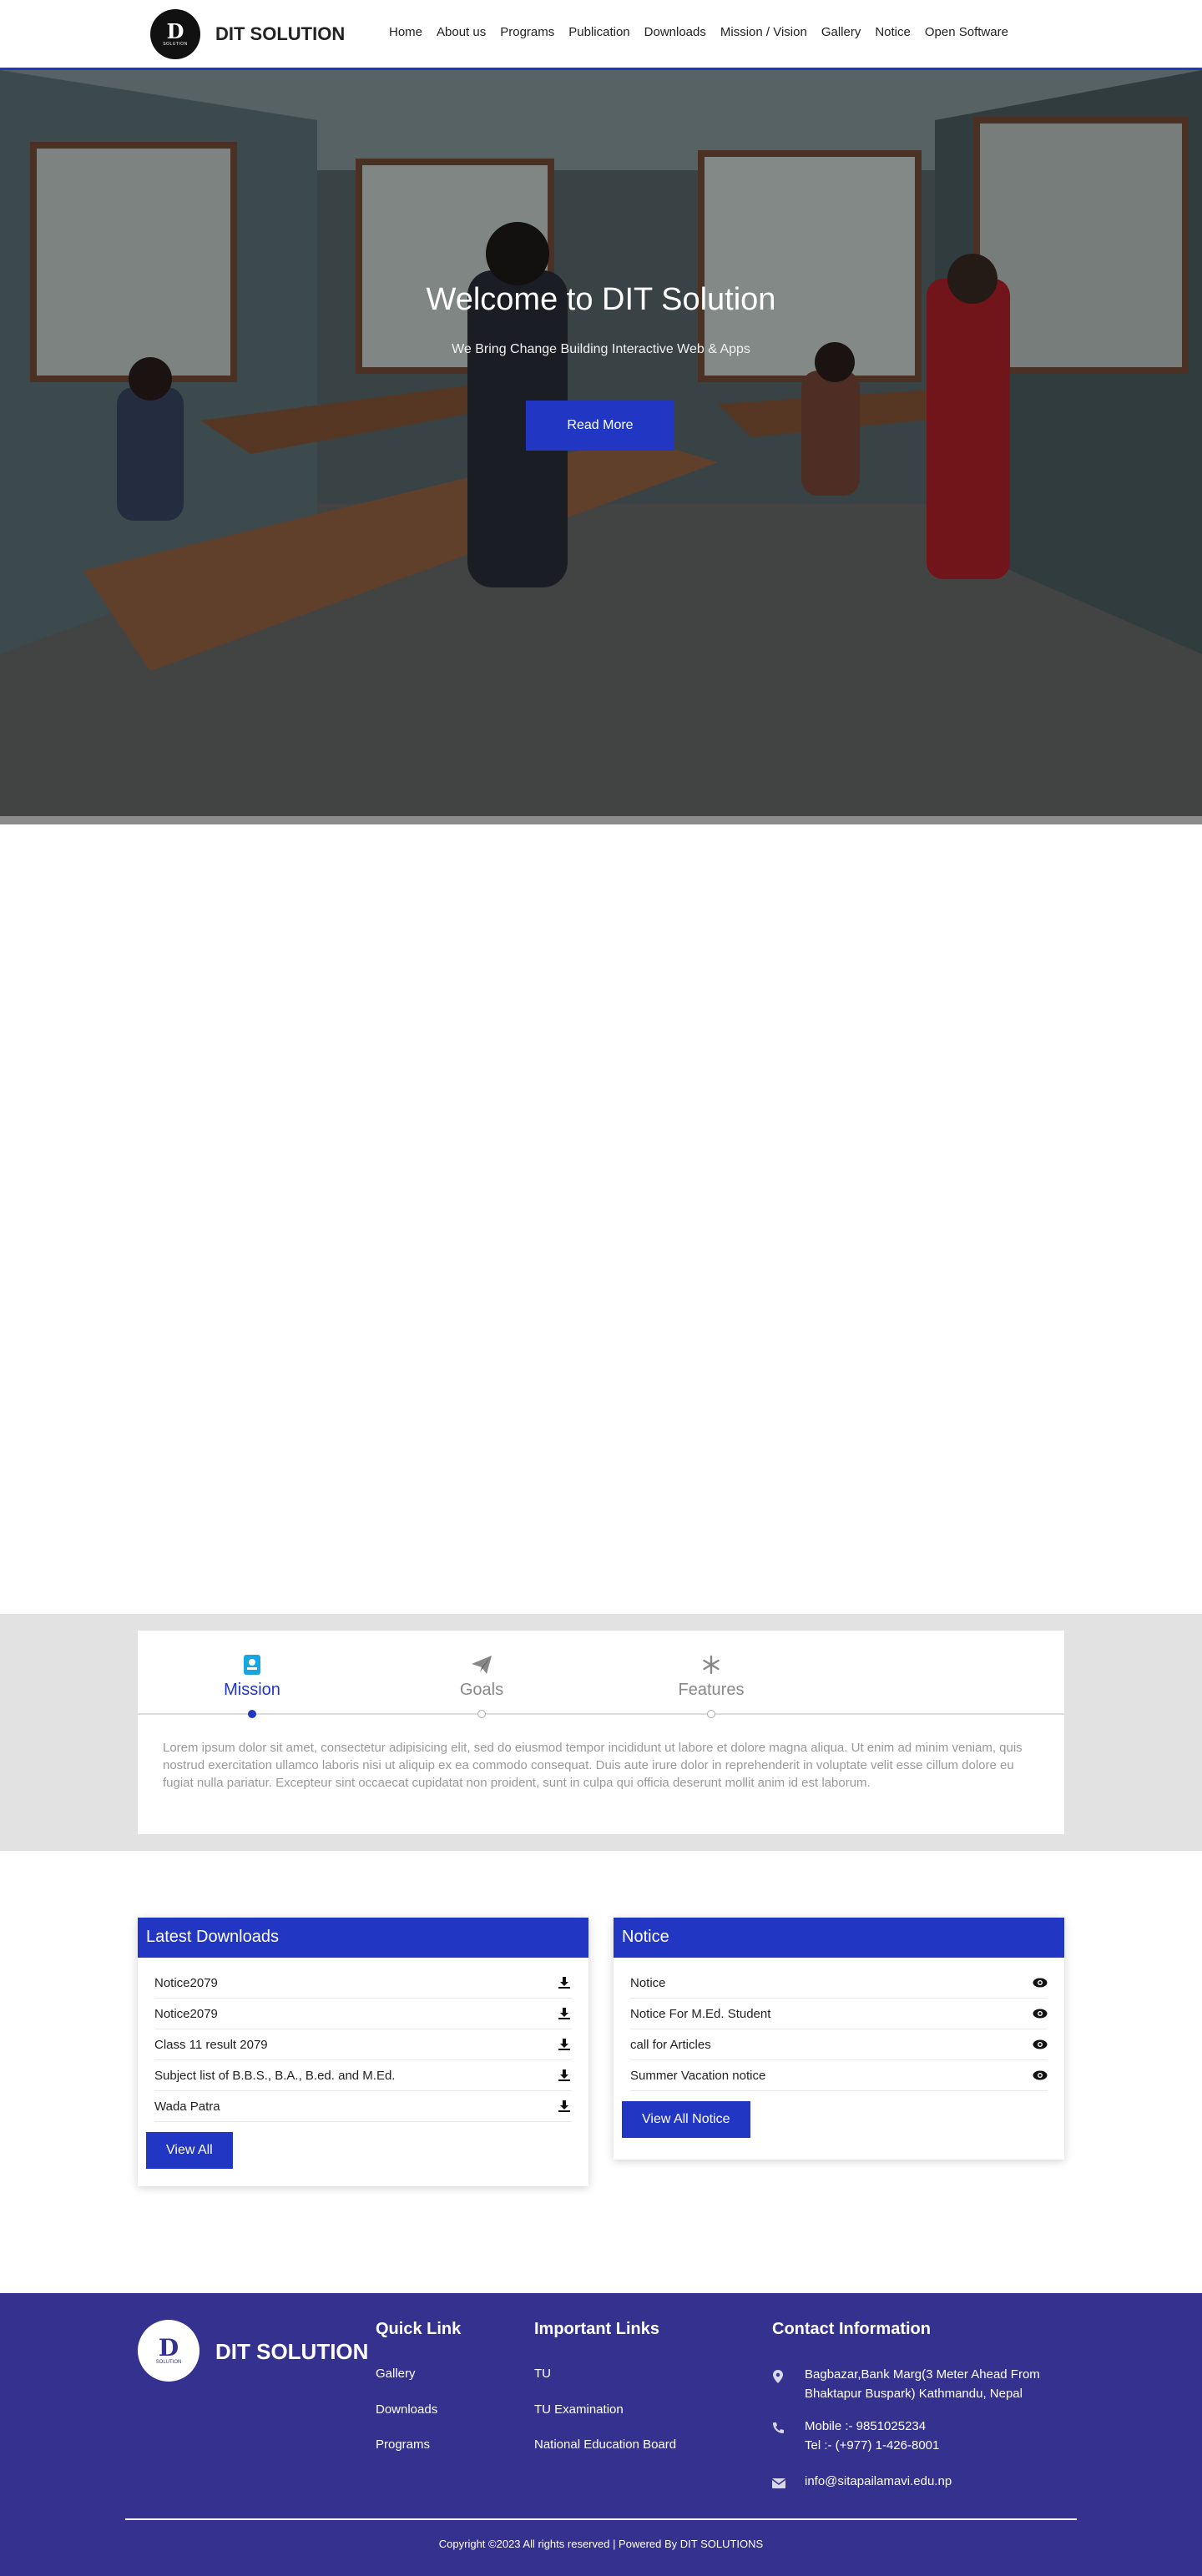 The image size is (1202, 2576). What do you see at coordinates (839, 1984) in the screenshot?
I see `notice-row: Notice` at bounding box center [839, 1984].